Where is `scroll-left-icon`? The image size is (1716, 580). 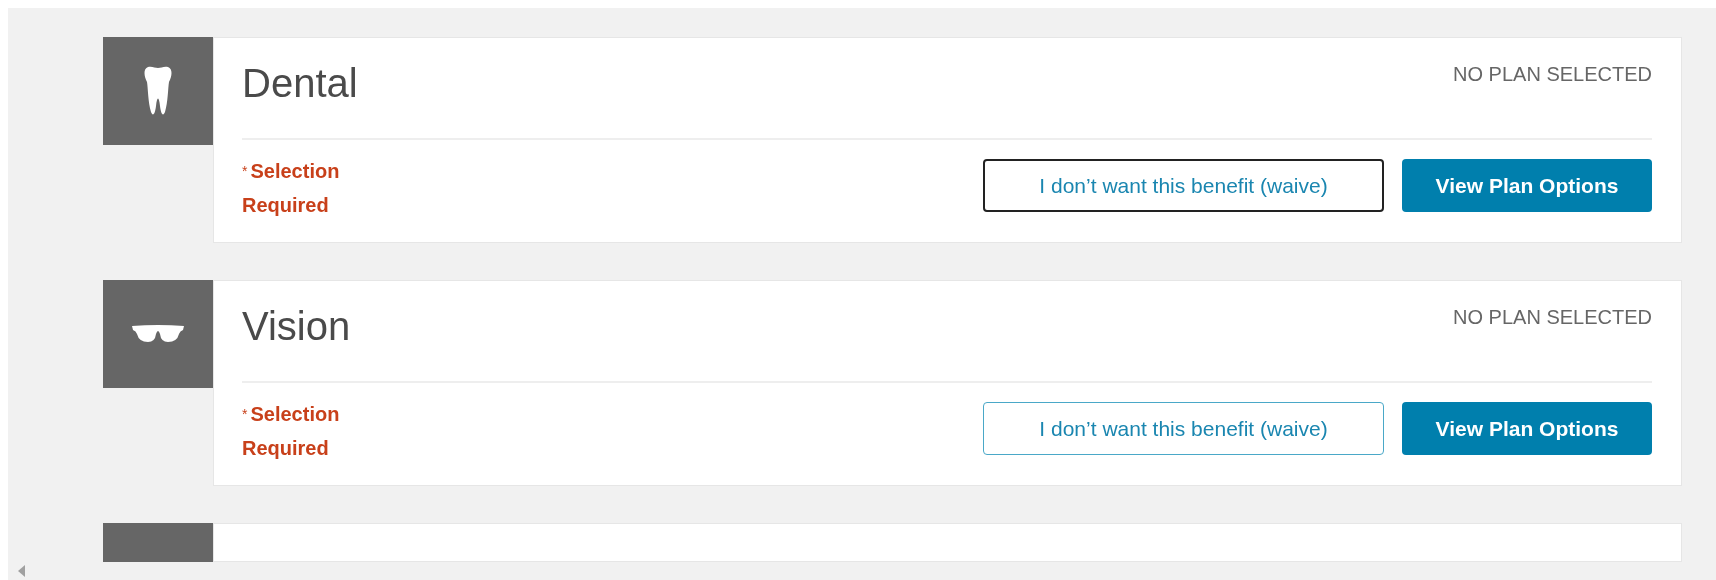 scroll-left-icon is located at coordinates (21, 571).